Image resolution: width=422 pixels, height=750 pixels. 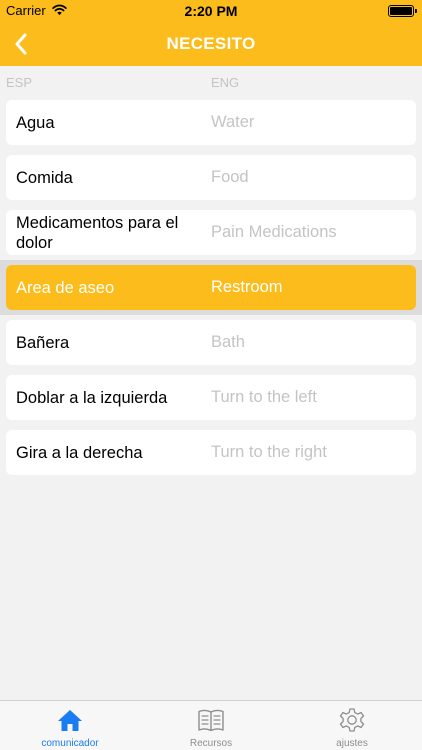 I want to click on phrase-row: Doblar a la izquierda Turn to the left, so click(x=211, y=397).